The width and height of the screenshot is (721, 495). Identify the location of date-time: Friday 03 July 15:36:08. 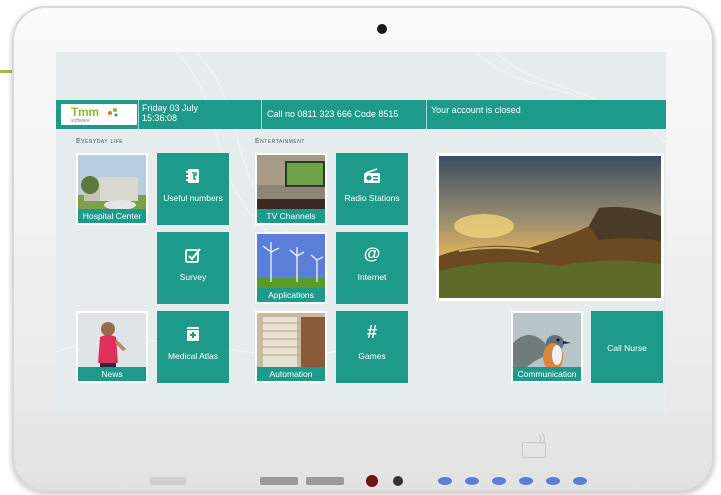
(170, 113).